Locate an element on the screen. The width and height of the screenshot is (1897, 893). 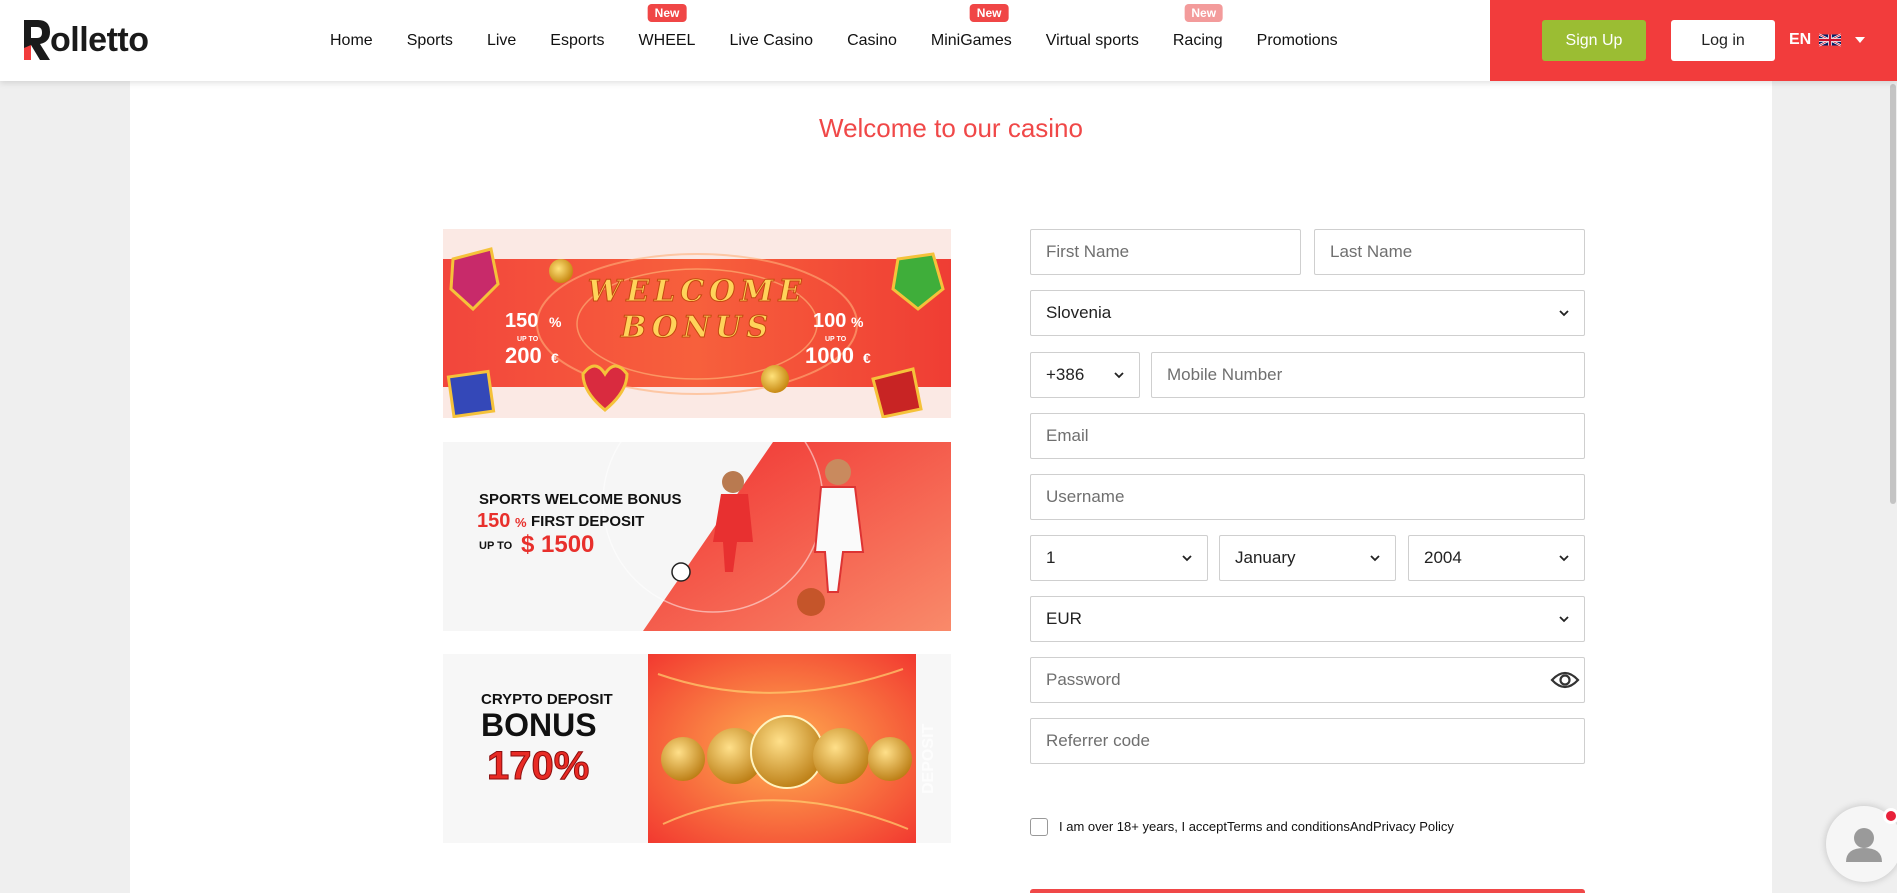
language-selector: EN is located at coordinates (1827, 40).